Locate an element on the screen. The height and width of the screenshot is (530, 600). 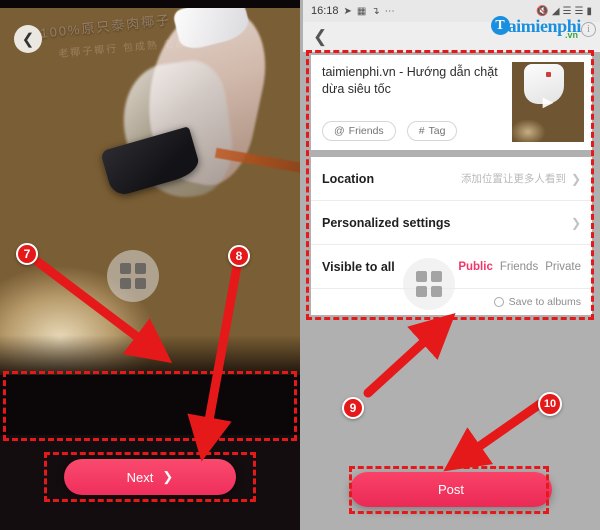
chip-label: Friends is located at coordinates (366, 131).